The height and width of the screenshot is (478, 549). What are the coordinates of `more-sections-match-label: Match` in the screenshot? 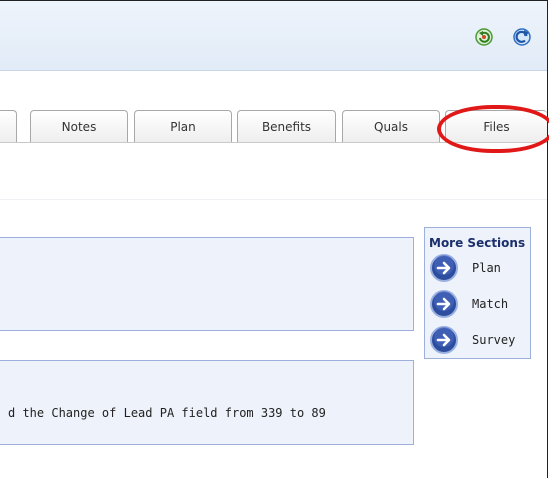 It's located at (490, 304).